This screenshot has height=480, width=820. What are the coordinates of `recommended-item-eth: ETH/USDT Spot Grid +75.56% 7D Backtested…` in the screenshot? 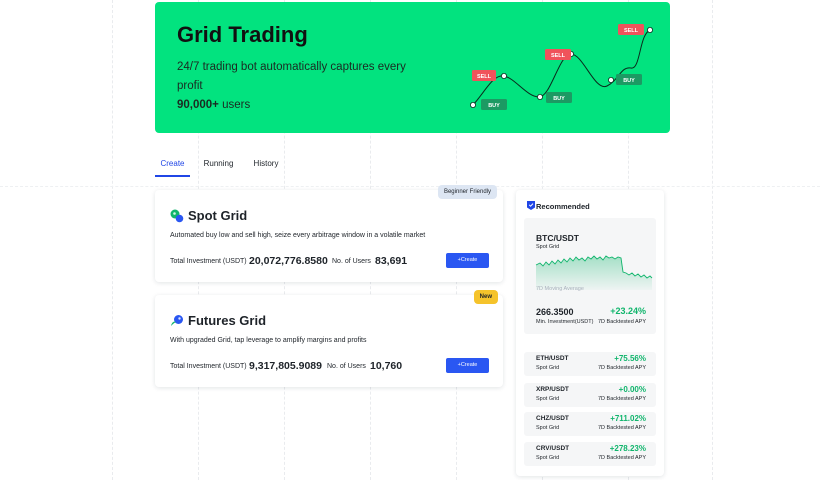 It's located at (590, 364).